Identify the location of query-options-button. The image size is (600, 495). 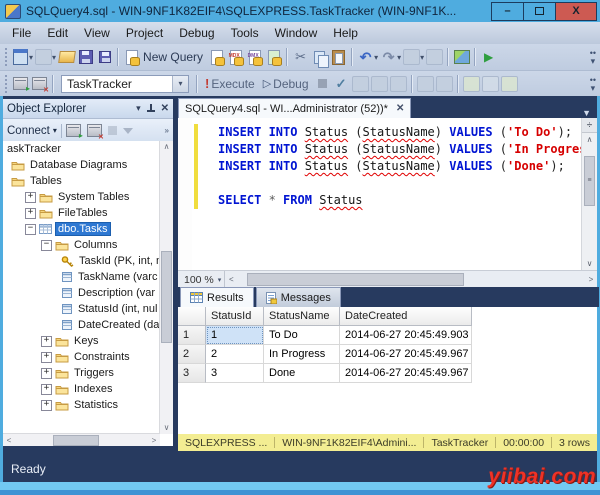
(379, 83).